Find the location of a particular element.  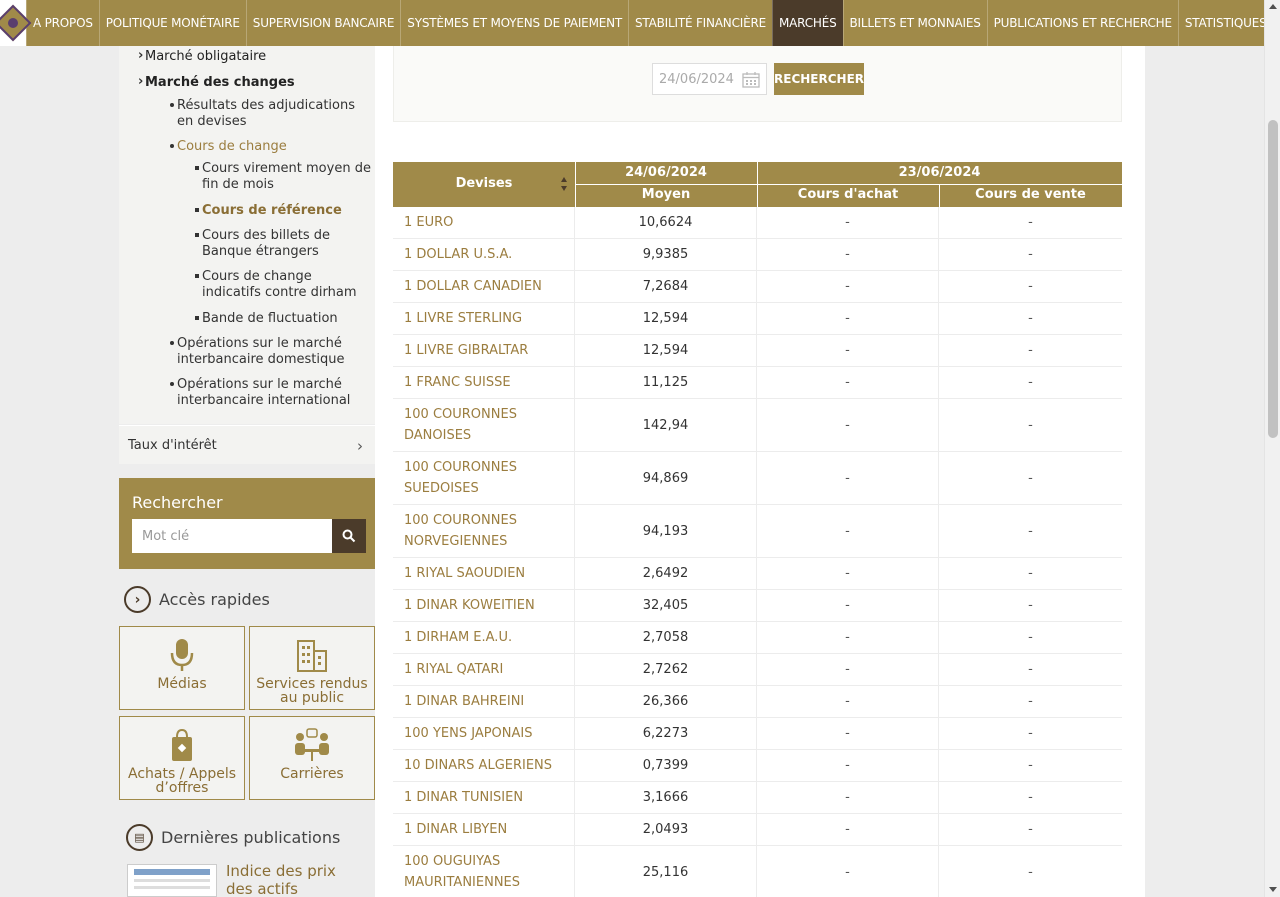

menu-item-cours-indicatifs: Cours de change indicatifs contre dirham is located at coordinates (283, 285).